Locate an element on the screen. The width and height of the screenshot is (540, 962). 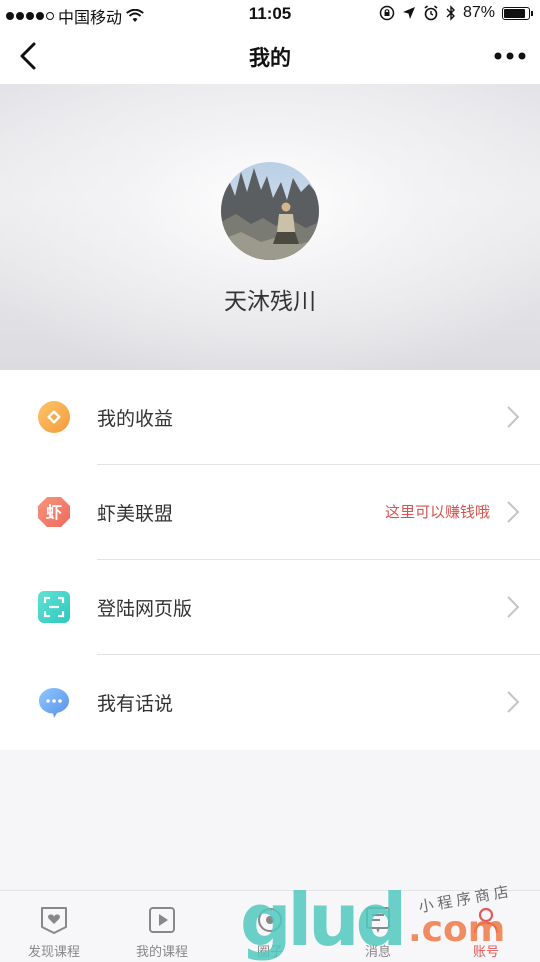
avatar-image is located at coordinates (270, 211).